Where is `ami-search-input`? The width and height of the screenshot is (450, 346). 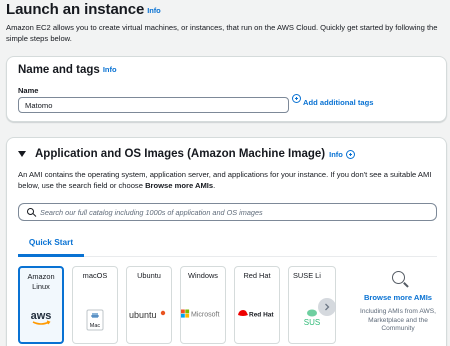
ami-search-input is located at coordinates (230, 212).